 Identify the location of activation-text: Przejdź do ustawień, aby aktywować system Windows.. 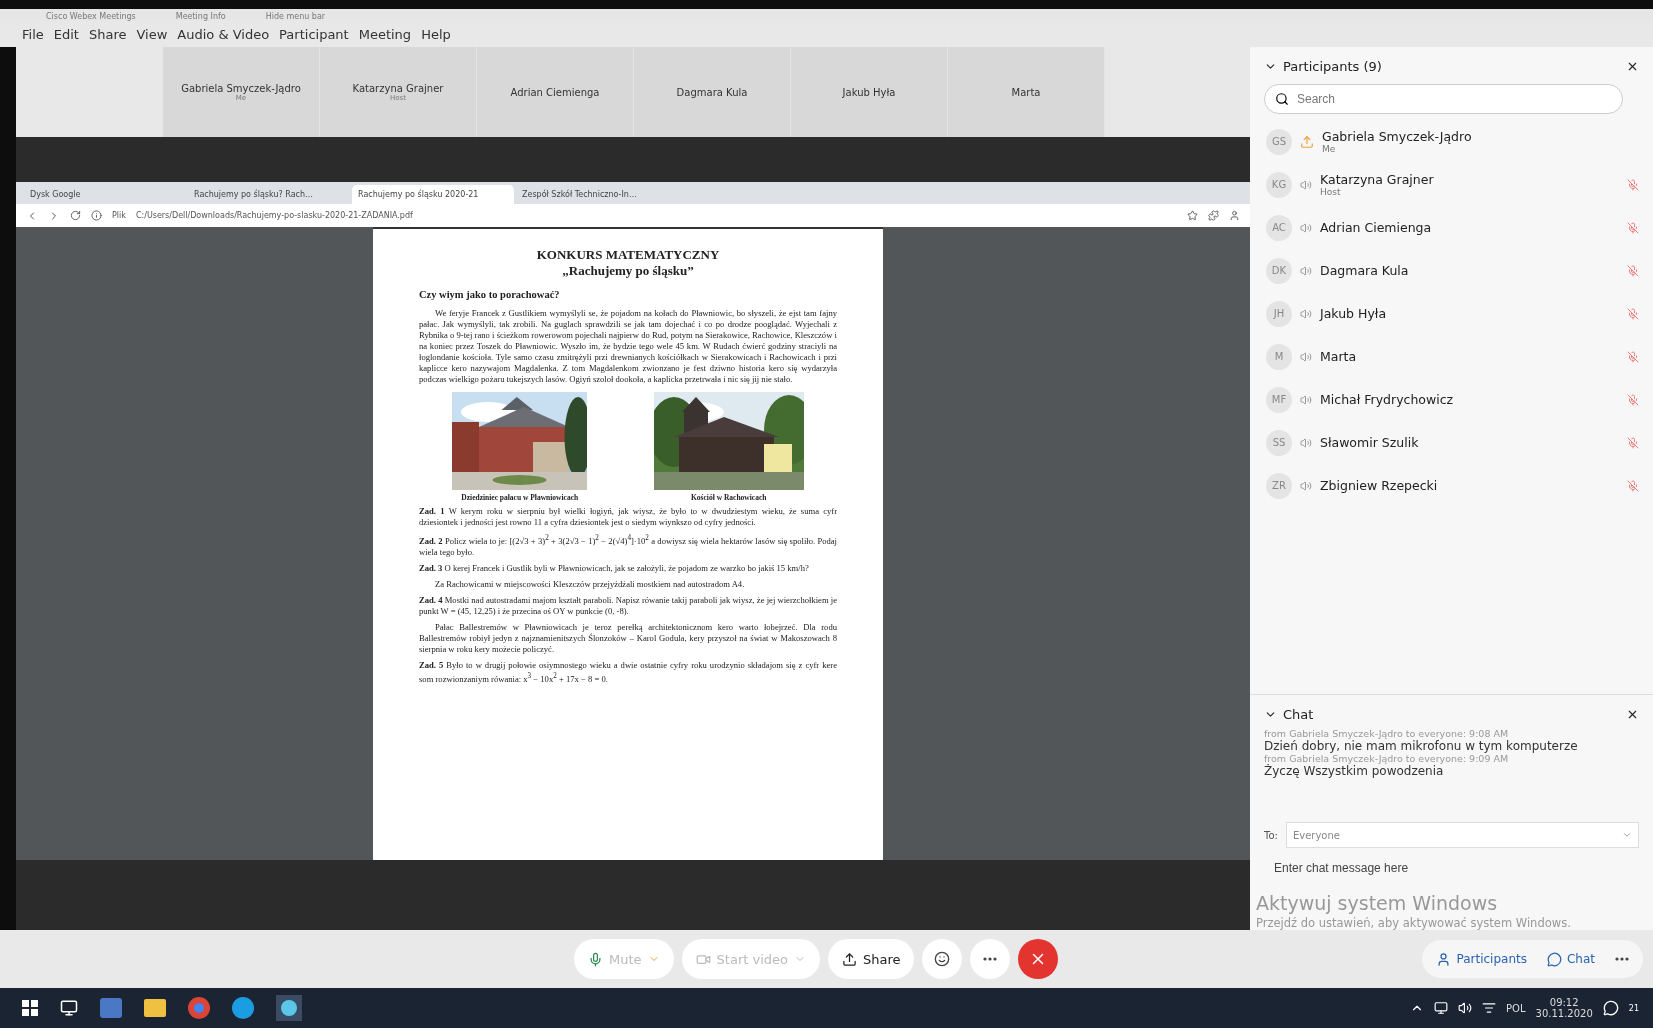
(1413, 923).